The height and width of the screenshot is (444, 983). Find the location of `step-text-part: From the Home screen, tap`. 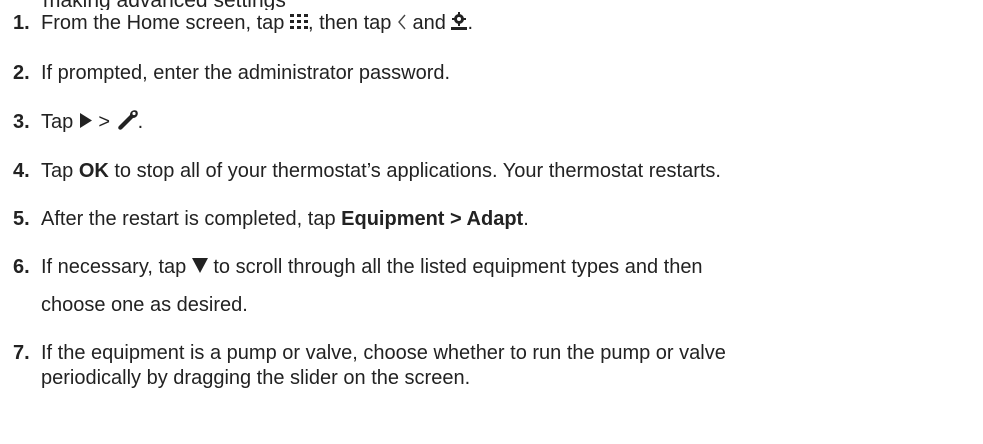

step-text-part: From the Home screen, tap is located at coordinates (165, 23).